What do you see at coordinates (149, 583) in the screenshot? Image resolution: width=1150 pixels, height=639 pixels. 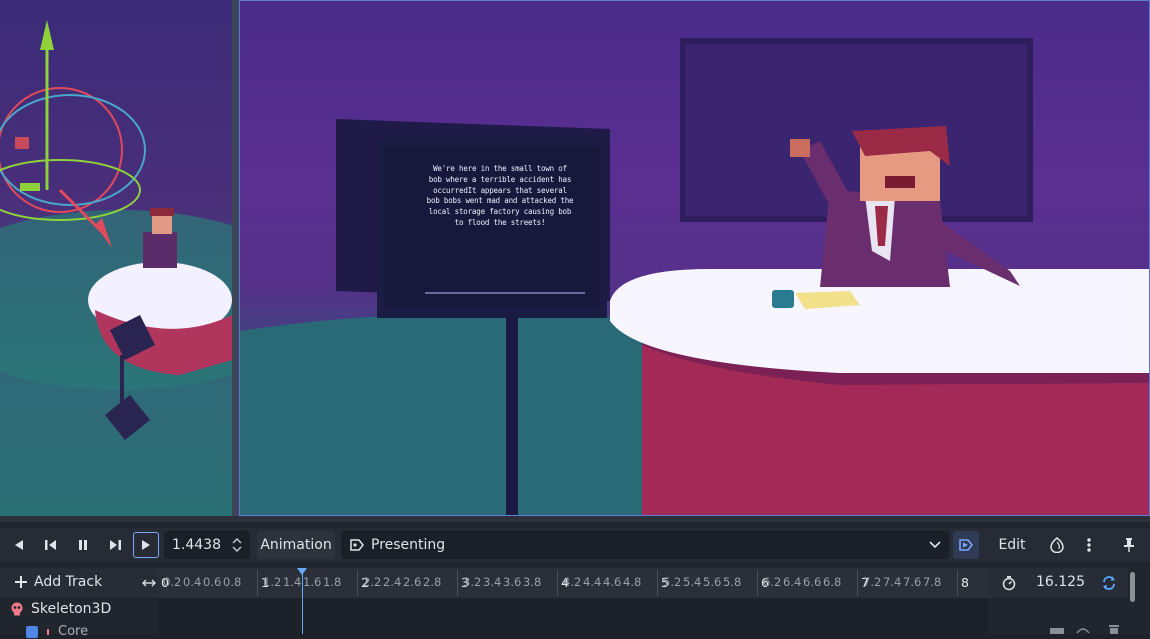 I see `zoom-width-icon` at bounding box center [149, 583].